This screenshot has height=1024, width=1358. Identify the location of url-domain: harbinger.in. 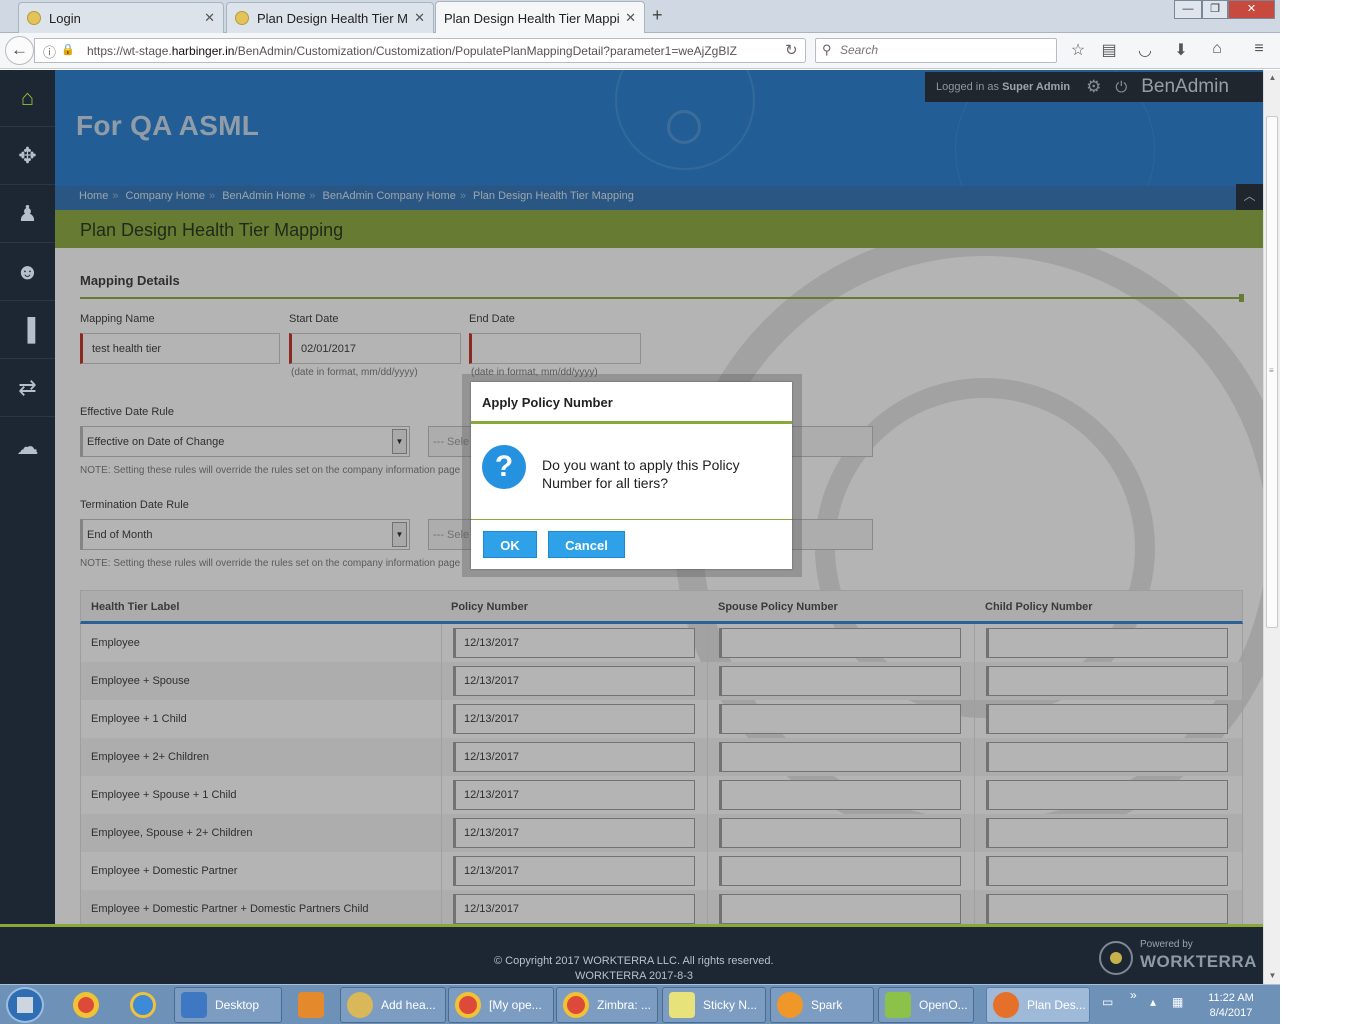
(203, 51).